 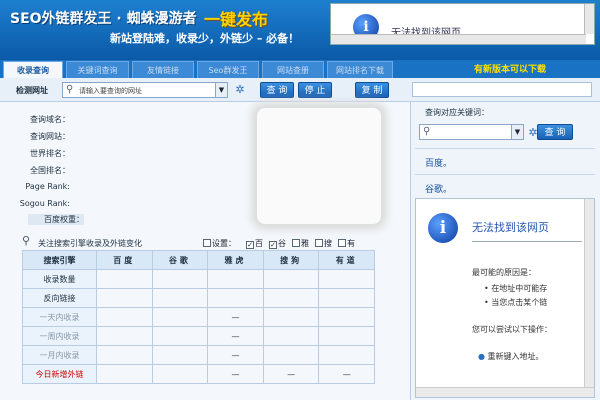 I want to click on table-row: 一月内收录 —, so click(x=198, y=355).